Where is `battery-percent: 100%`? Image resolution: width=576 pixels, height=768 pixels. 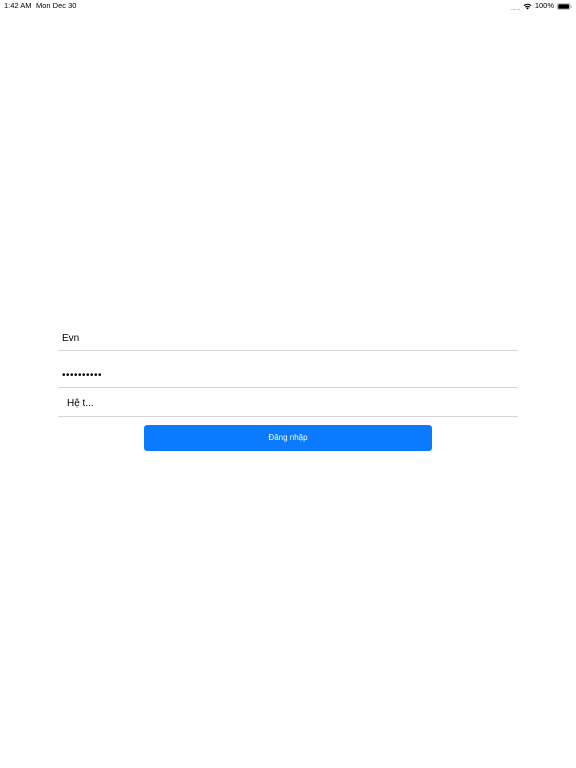
battery-percent: 100% is located at coordinates (544, 5).